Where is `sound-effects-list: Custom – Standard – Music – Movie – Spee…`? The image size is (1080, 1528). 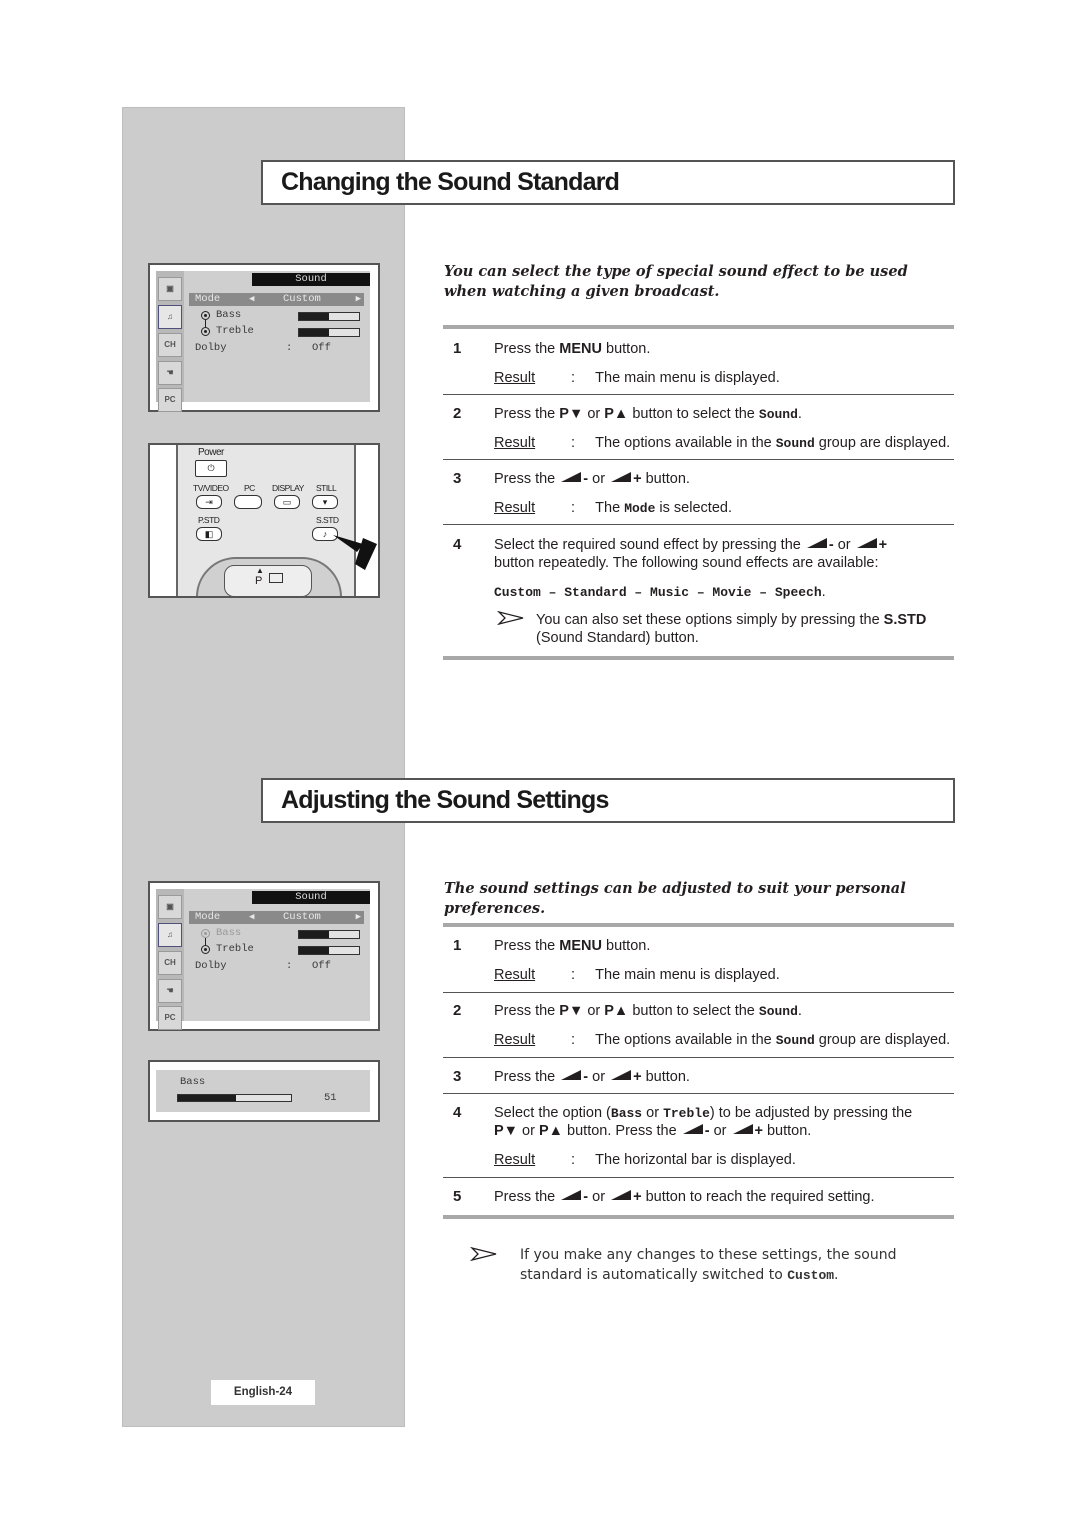
sound-effects-list: Custom – Standard – Music – Movie – Spee… is located at coordinates (660, 592).